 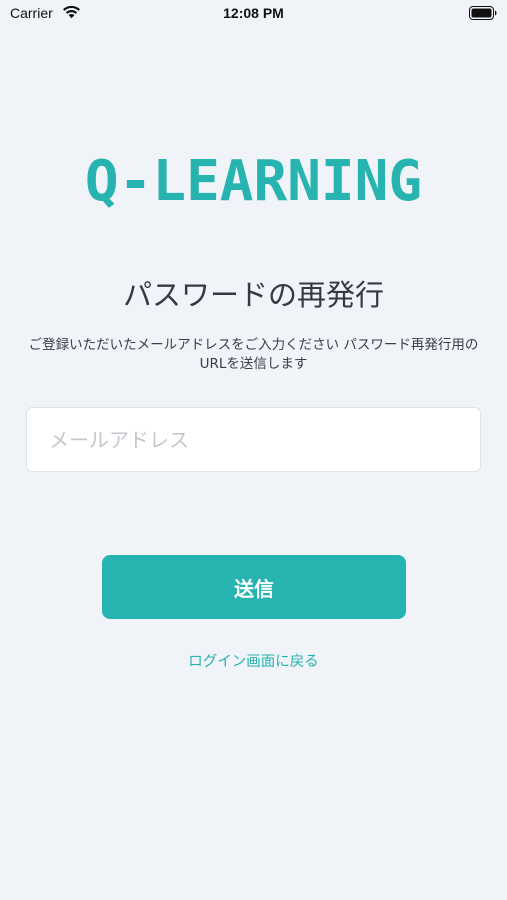 What do you see at coordinates (253, 295) in the screenshot?
I see `page-title: パスワードの再発行` at bounding box center [253, 295].